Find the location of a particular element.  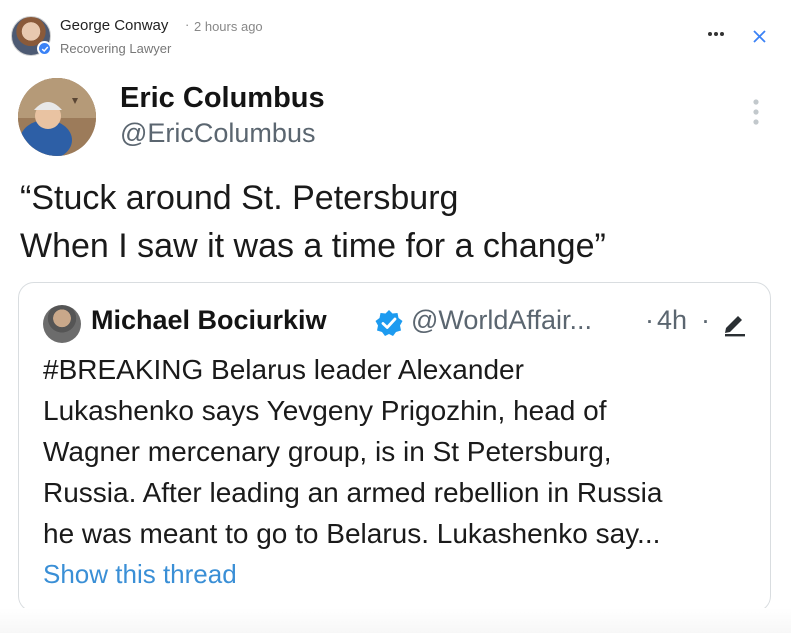

post-bottom-edge is located at coordinates (395, 620).